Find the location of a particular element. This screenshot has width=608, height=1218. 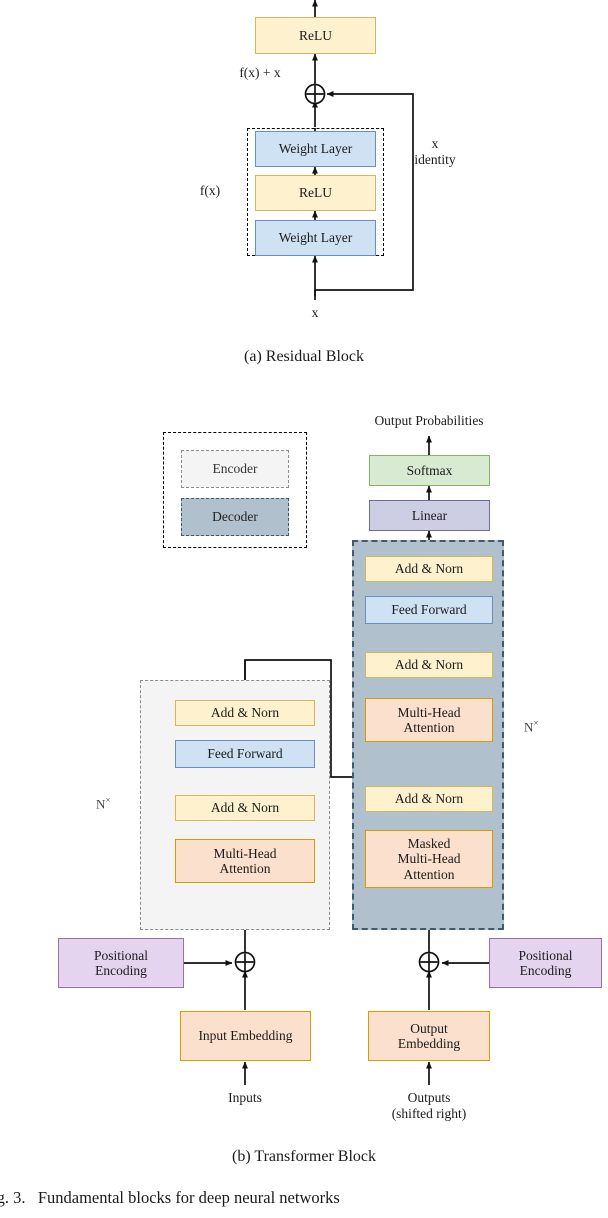

encoder-add-norm-top-box: Add & Norn is located at coordinates (245, 713).